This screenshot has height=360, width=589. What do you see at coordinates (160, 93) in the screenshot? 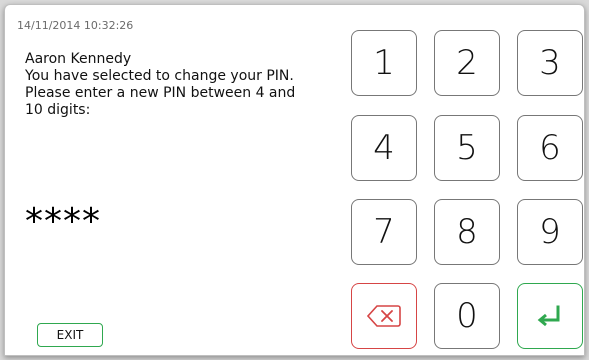
I see `instruction-line-2: Please enter a new PIN between 4 and` at bounding box center [160, 93].